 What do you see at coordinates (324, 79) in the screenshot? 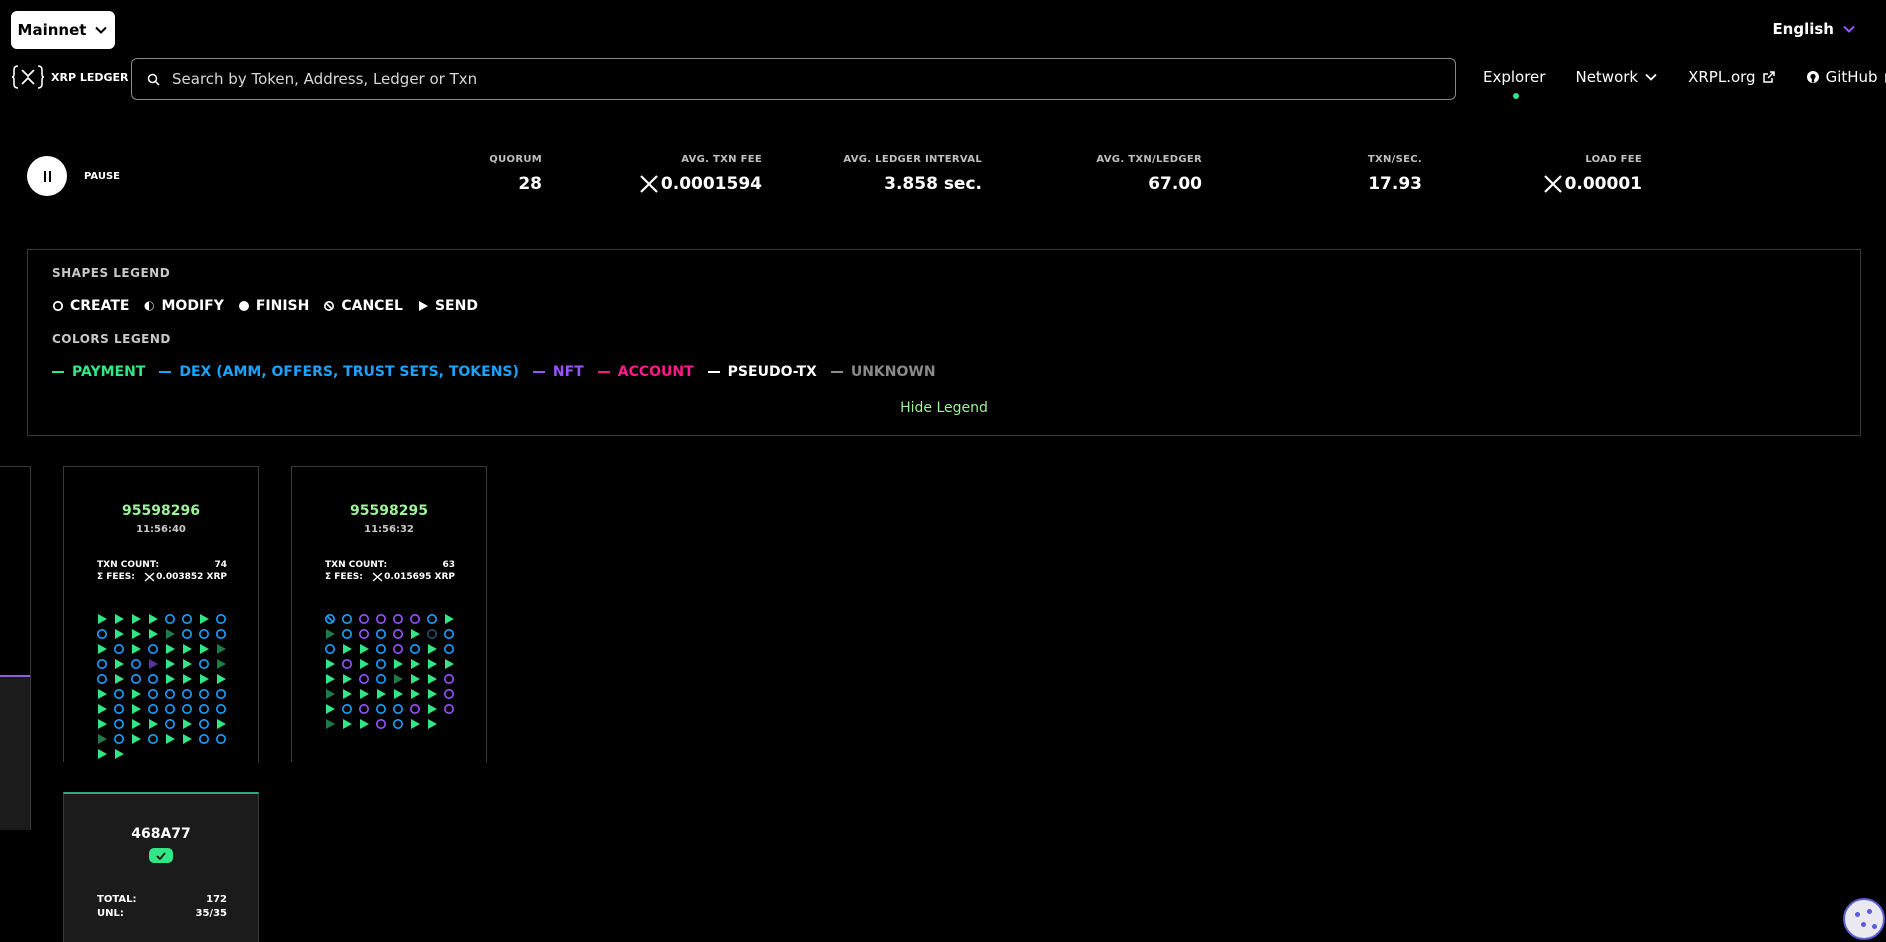
I see `search-input: Search by Token, Address, Ledger or Txn` at bounding box center [324, 79].